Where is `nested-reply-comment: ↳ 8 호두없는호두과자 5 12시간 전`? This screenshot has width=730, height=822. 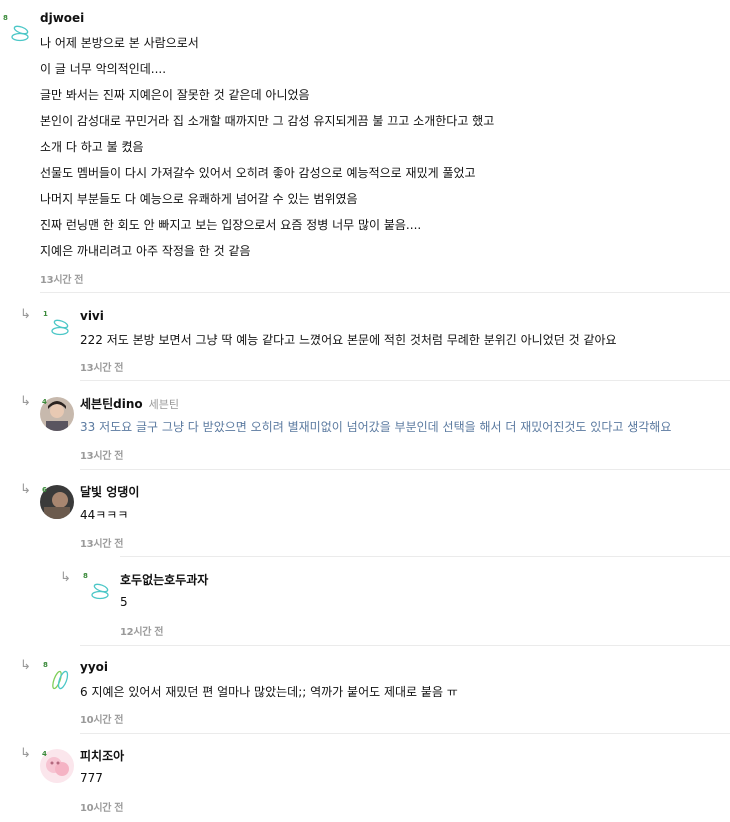
nested-reply-comment: ↳ 8 호두없는호두과자 5 12시간 전 is located at coordinates (365, 601).